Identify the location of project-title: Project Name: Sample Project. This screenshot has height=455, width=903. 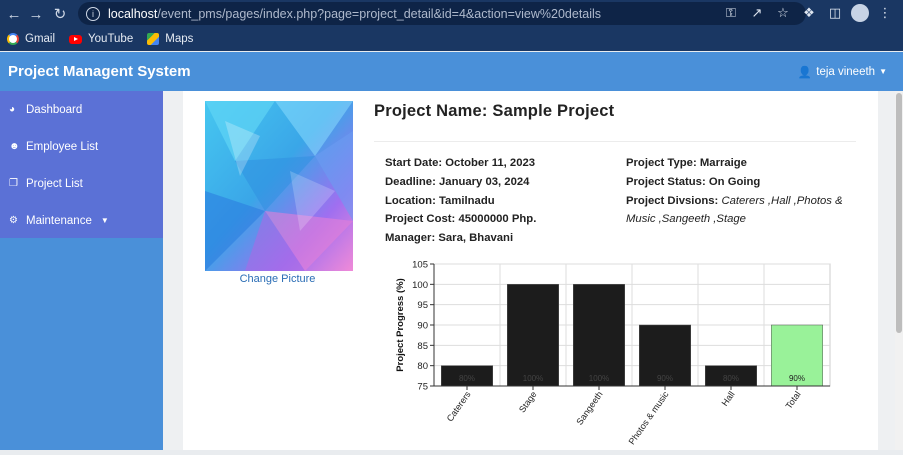
(494, 111).